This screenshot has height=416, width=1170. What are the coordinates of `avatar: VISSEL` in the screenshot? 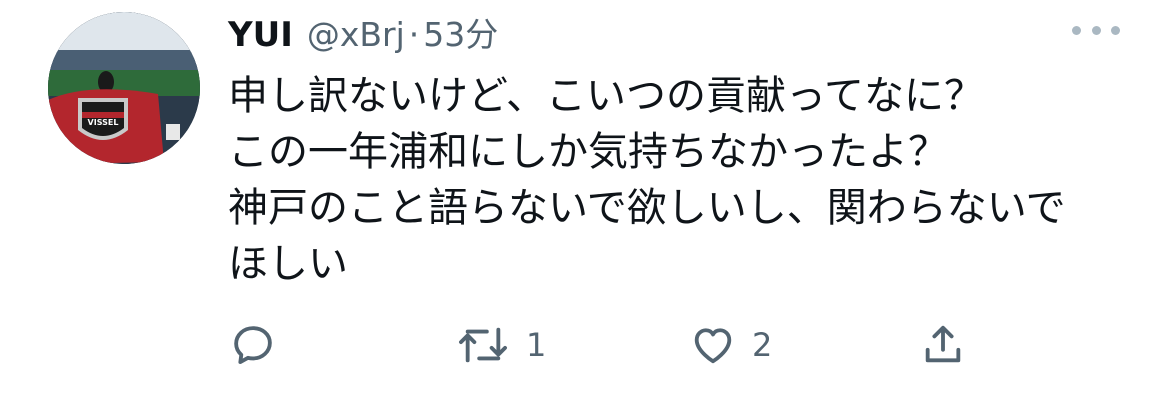 It's located at (124, 88).